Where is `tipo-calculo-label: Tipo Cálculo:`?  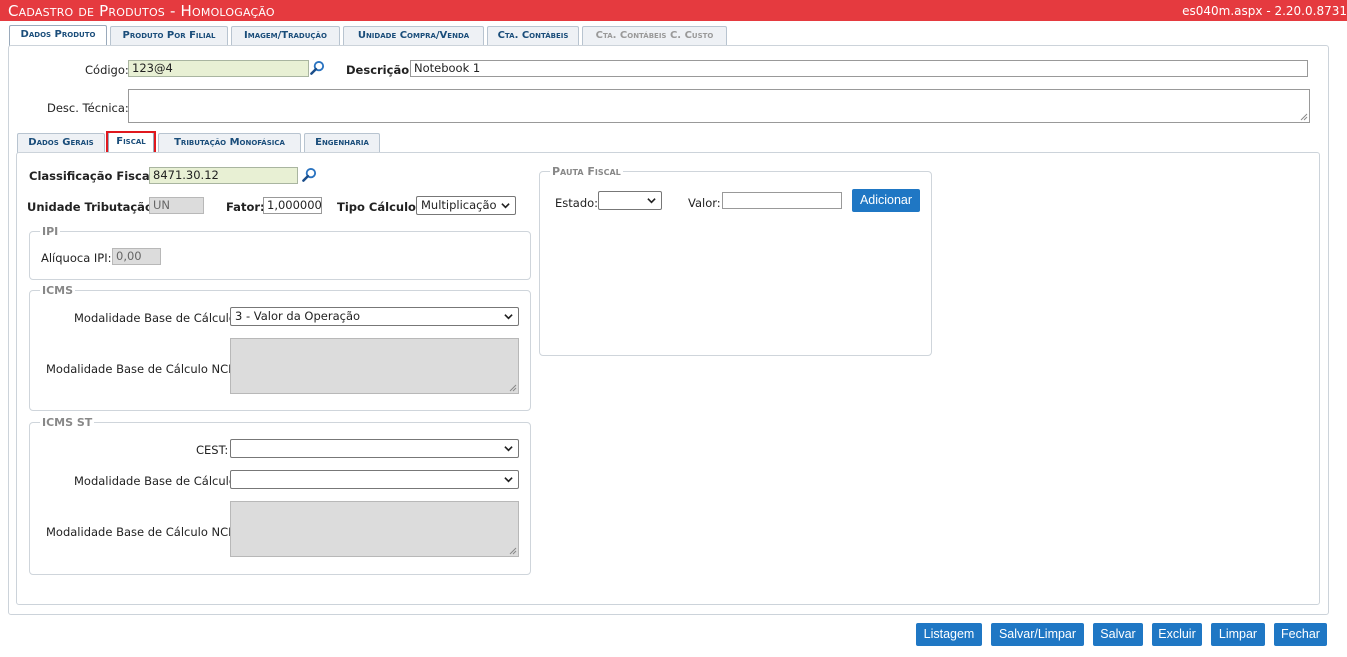
tipo-calculo-label: Tipo Cálculo: is located at coordinates (379, 207).